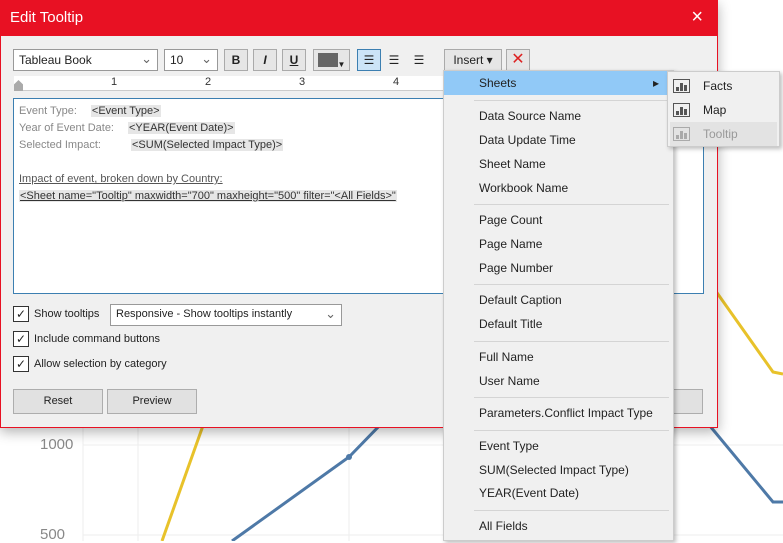 This screenshot has width=783, height=543. What do you see at coordinates (302, 82) in the screenshot?
I see `ruler-mark: 3` at bounding box center [302, 82].